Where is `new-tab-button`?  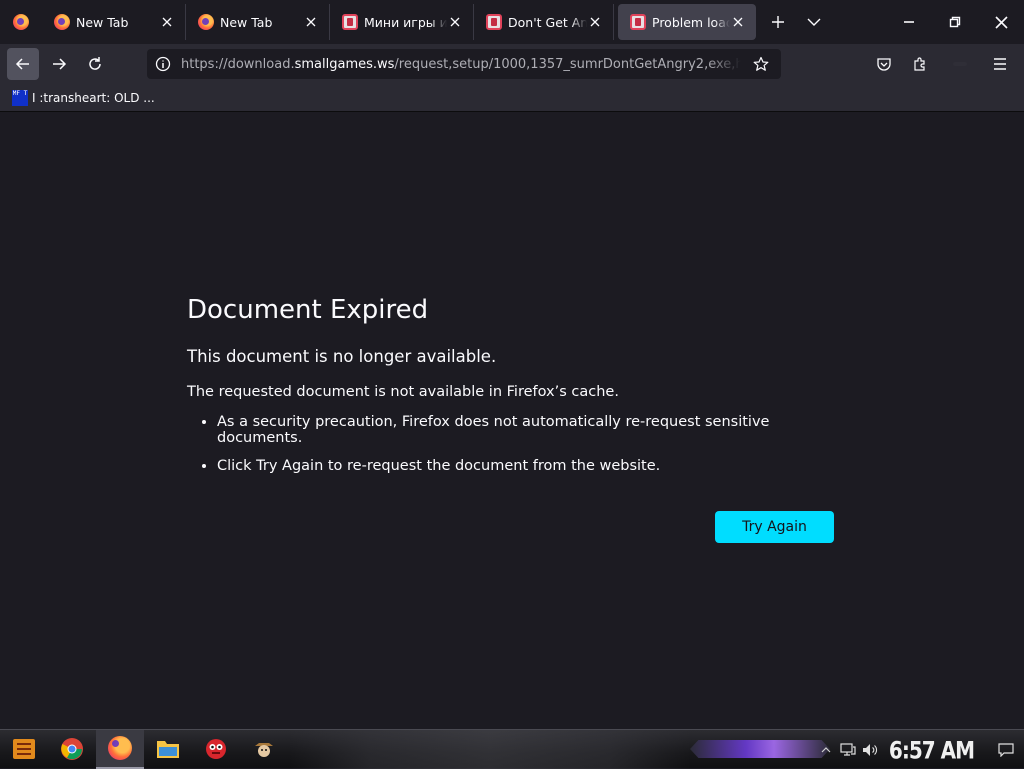
new-tab-button is located at coordinates (778, 22).